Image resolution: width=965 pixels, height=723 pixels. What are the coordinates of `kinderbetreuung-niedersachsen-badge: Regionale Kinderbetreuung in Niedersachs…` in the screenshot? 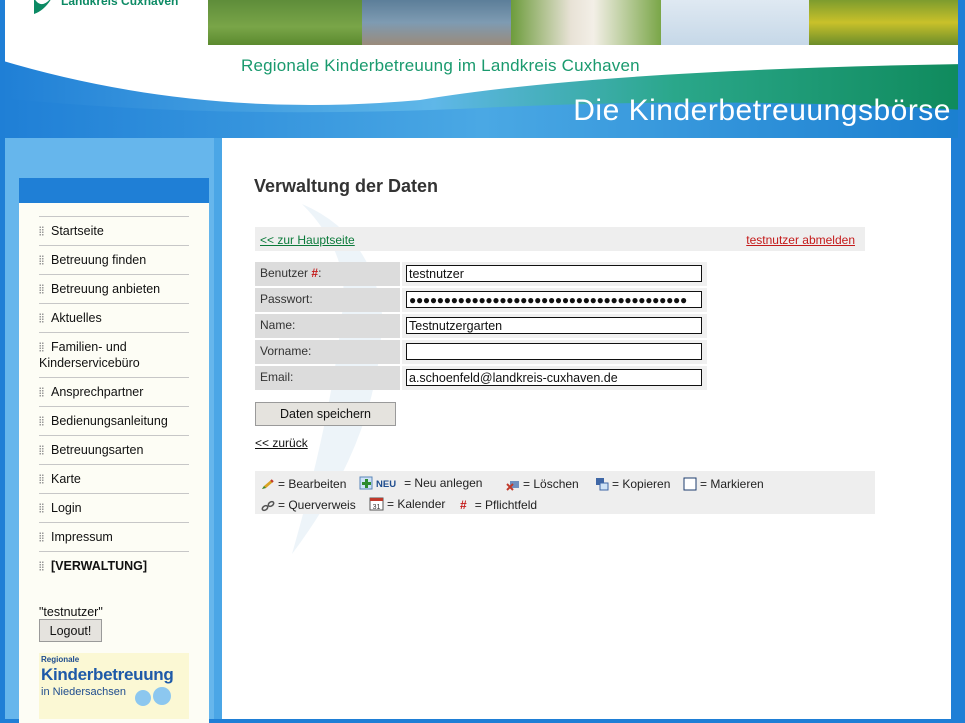 It's located at (114, 686).